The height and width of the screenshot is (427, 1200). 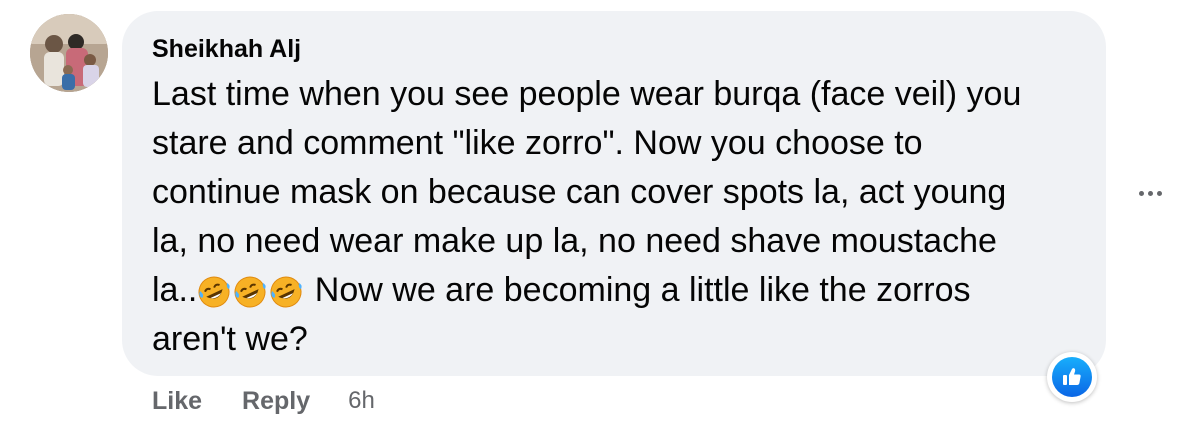 I want to click on like-reaction-badge, so click(x=1072, y=377).